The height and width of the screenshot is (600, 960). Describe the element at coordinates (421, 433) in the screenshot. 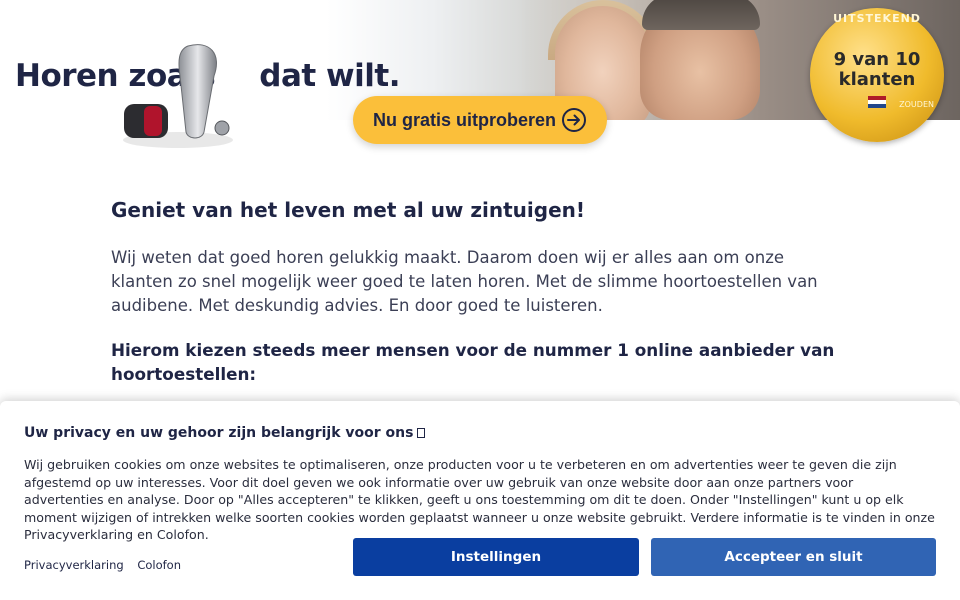

I see `missing-glyph-icon` at that location.